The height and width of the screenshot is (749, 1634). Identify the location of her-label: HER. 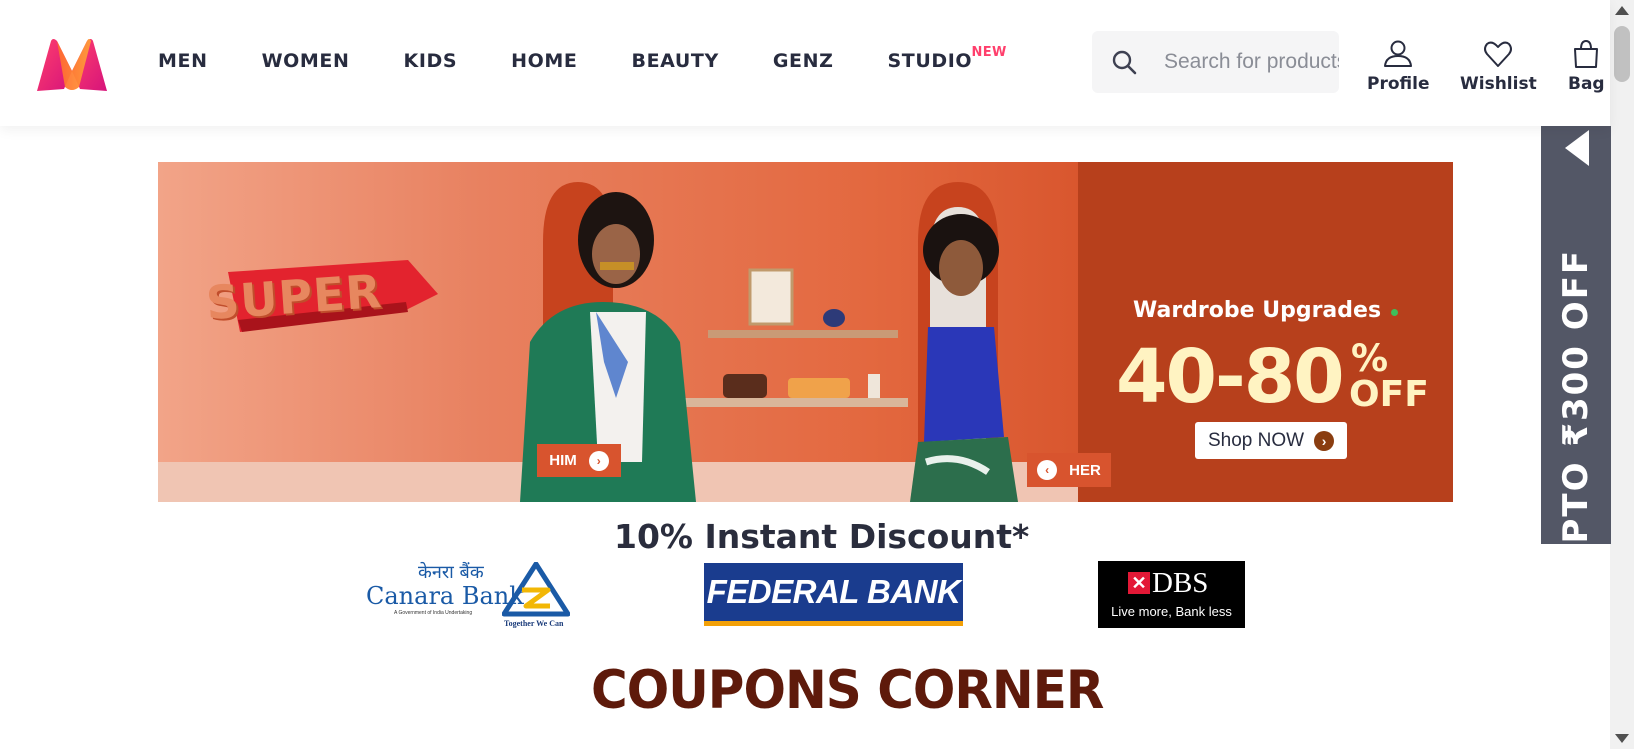
(1085, 470).